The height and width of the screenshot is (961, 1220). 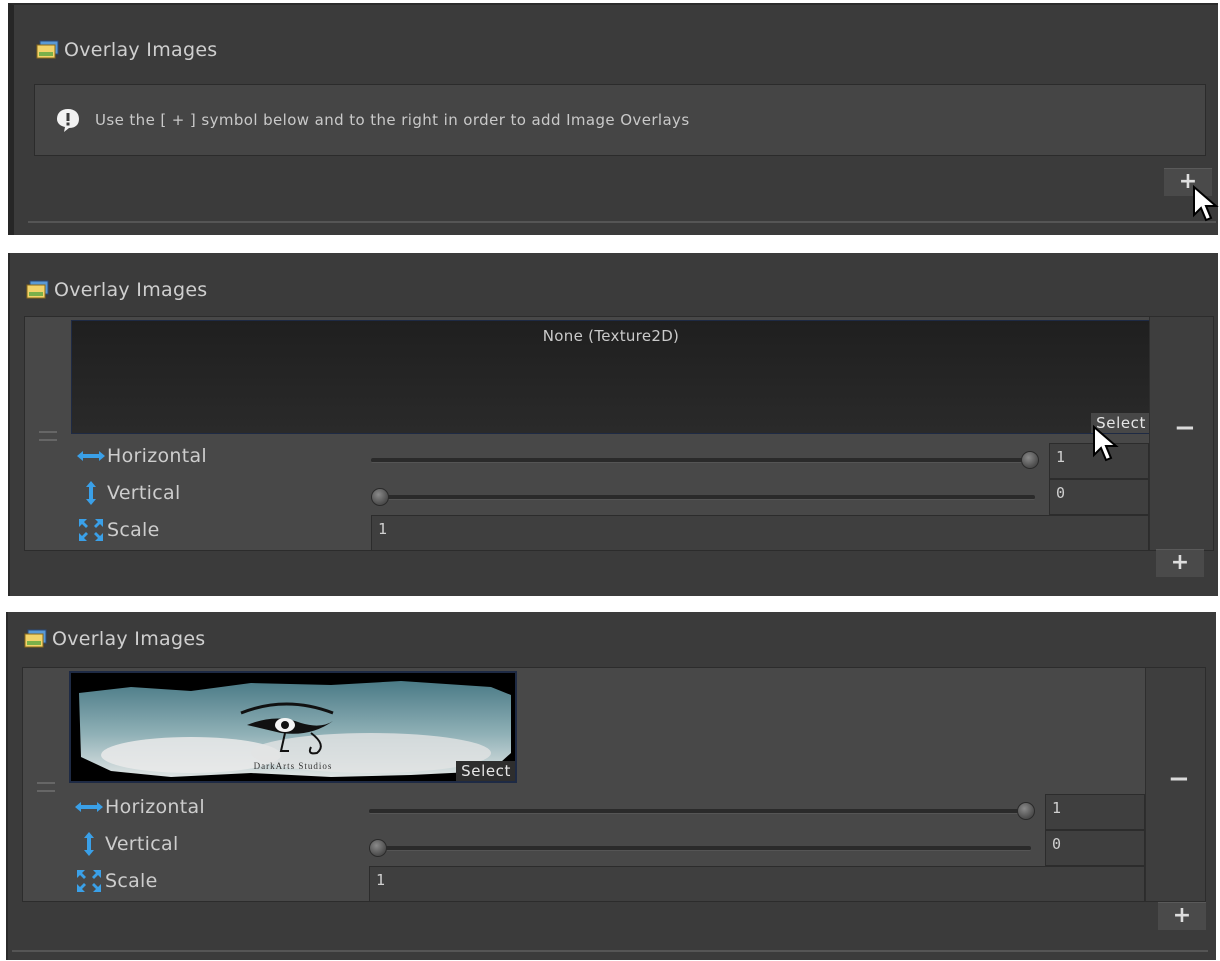 What do you see at coordinates (485, 771) in the screenshot?
I see `select-texture-button: Select` at bounding box center [485, 771].